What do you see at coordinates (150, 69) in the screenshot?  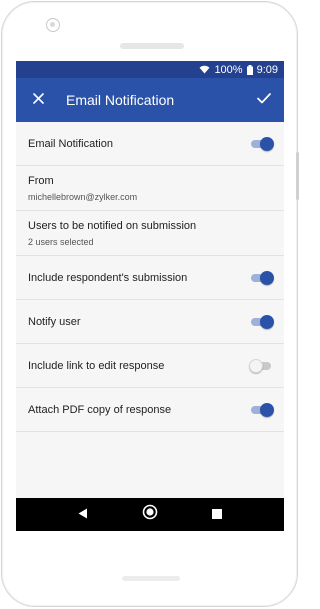 I see `status-bar: 100% 9:09` at bounding box center [150, 69].